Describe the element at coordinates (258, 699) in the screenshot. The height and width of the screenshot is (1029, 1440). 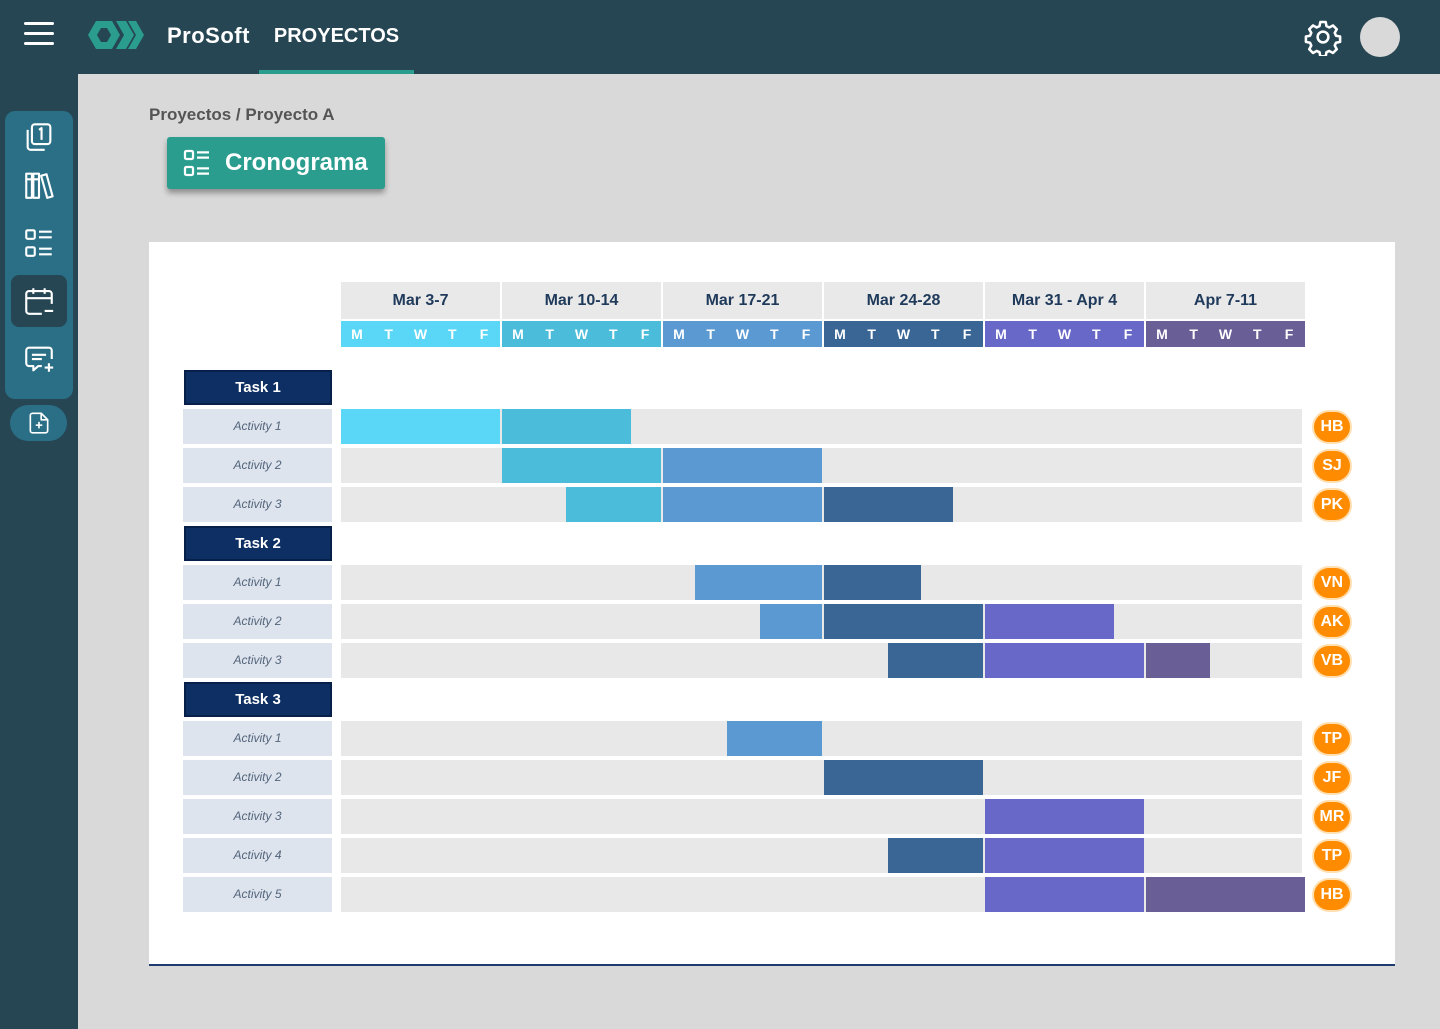
I see `task-label: Task 3` at that location.